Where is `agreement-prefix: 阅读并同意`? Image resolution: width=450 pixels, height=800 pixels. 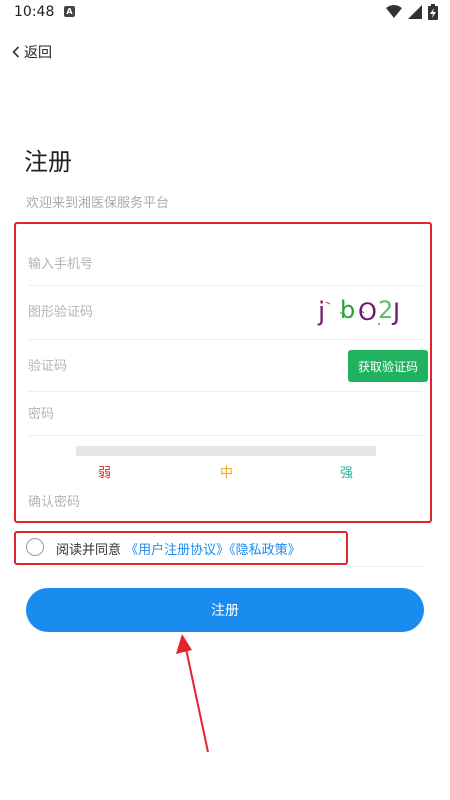
agreement-prefix: 阅读并同意 is located at coordinates (89, 550).